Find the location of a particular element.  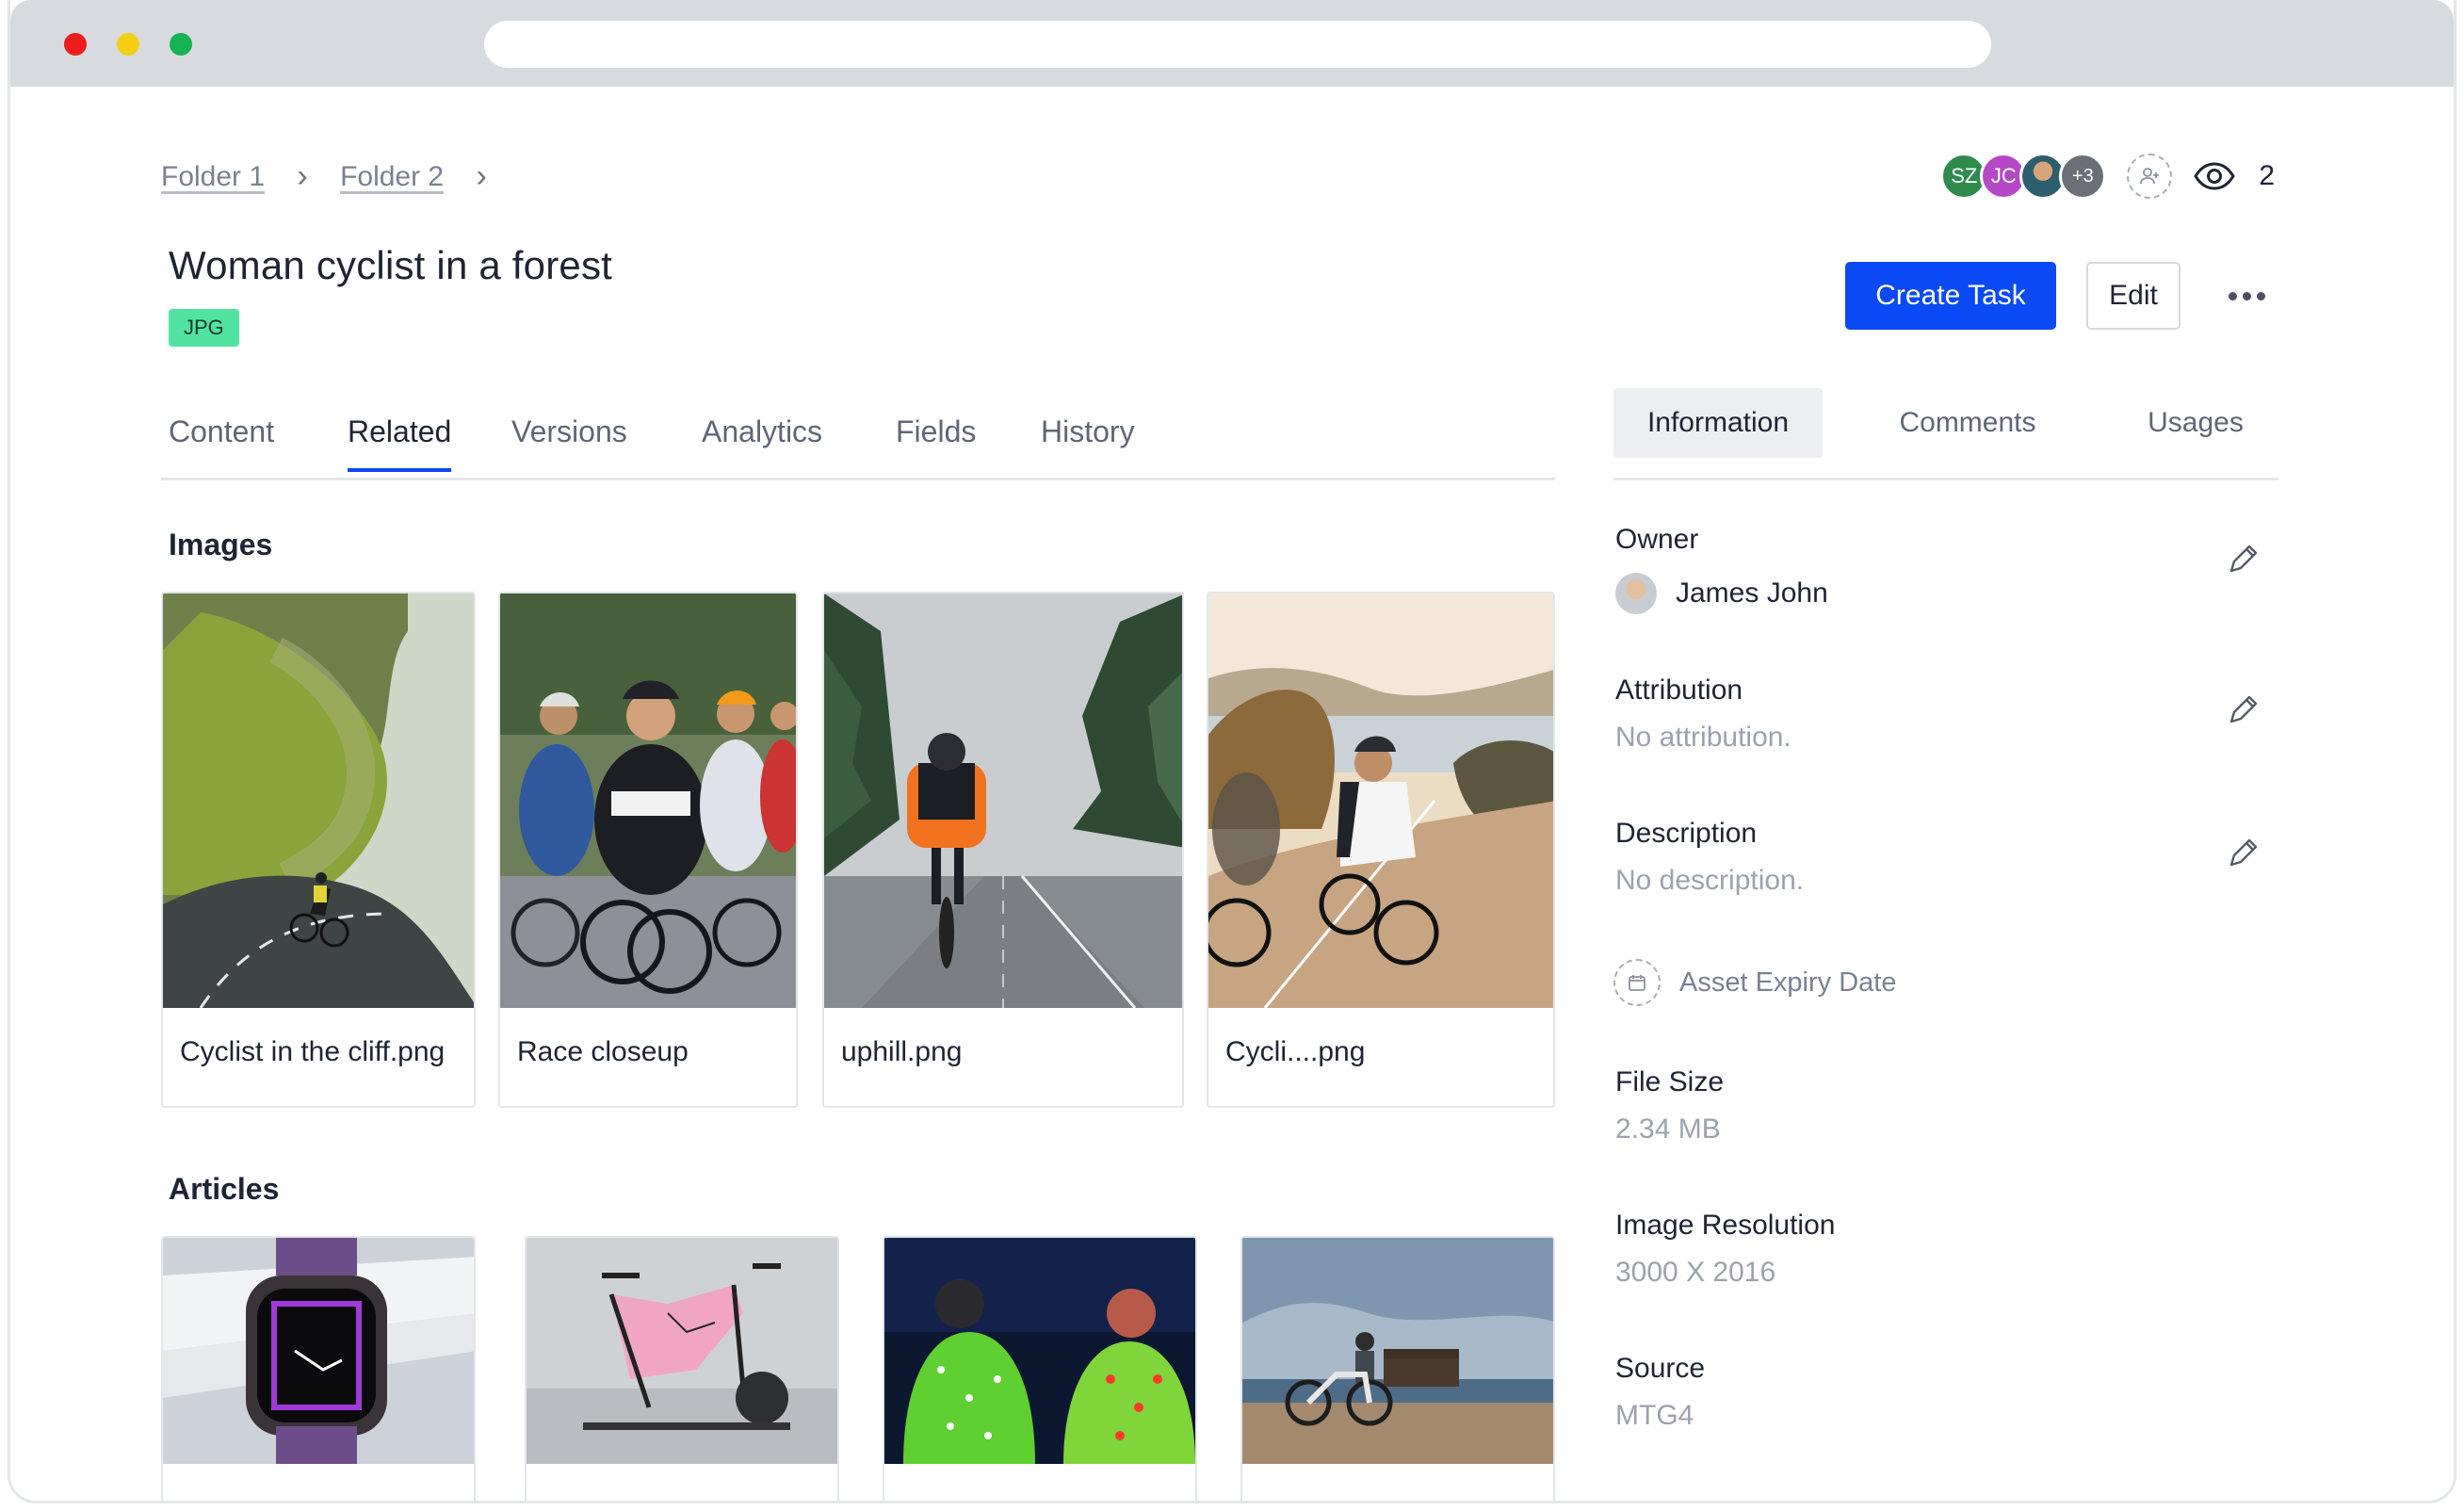

side-panel-tabs: Information Comments Usages is located at coordinates (1945, 434).